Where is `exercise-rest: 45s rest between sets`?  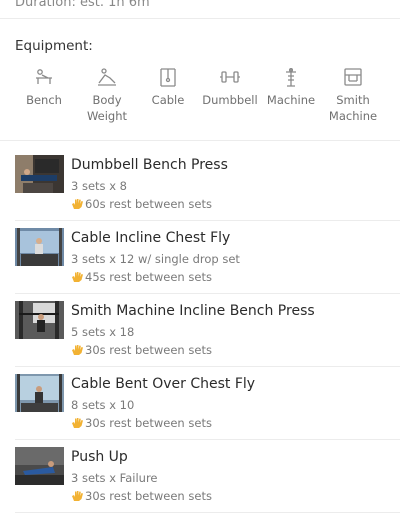 exercise-rest: 45s rest between sets is located at coordinates (141, 277).